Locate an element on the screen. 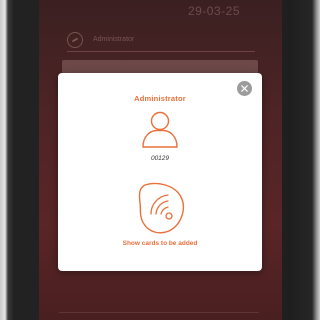 The height and width of the screenshot is (320, 320). background-header: Administrator is located at coordinates (161, 40).